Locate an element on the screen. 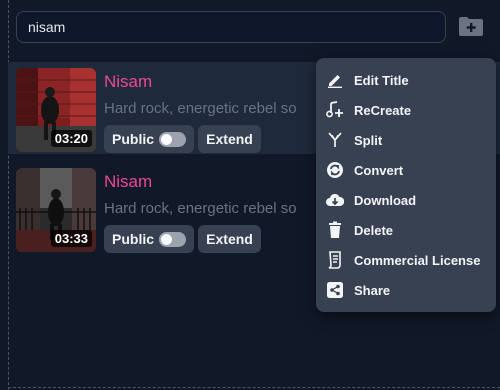  menu-item-edit-title: Edit Title is located at coordinates (409, 80).